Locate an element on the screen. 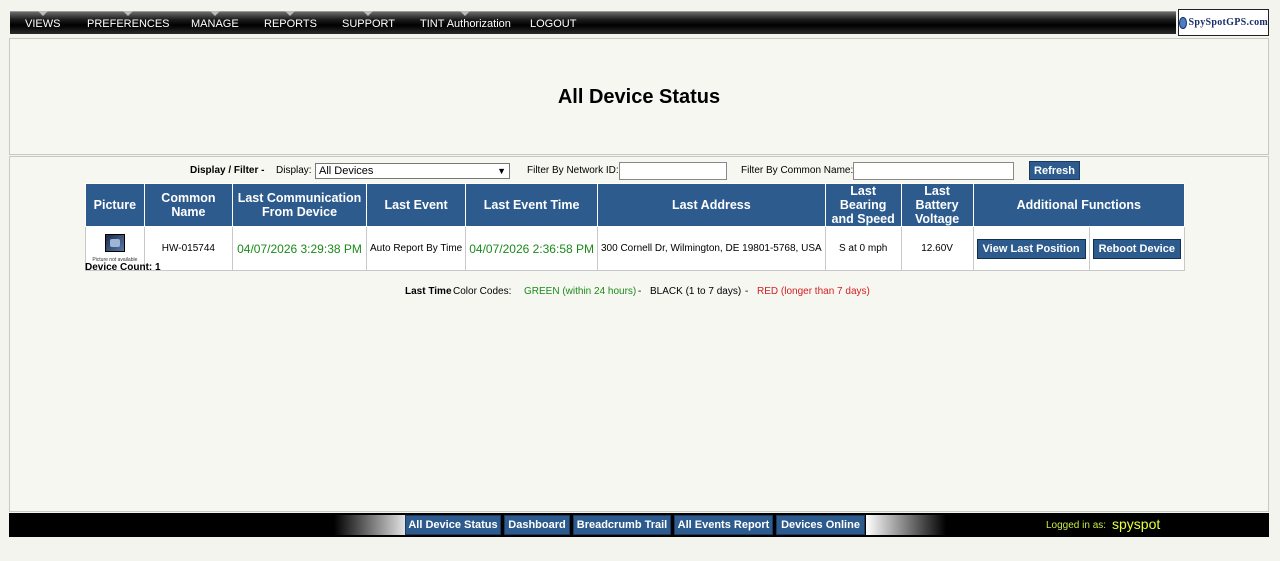 The image size is (1280, 561). filter-heading: Display / Filter - is located at coordinates (227, 170).